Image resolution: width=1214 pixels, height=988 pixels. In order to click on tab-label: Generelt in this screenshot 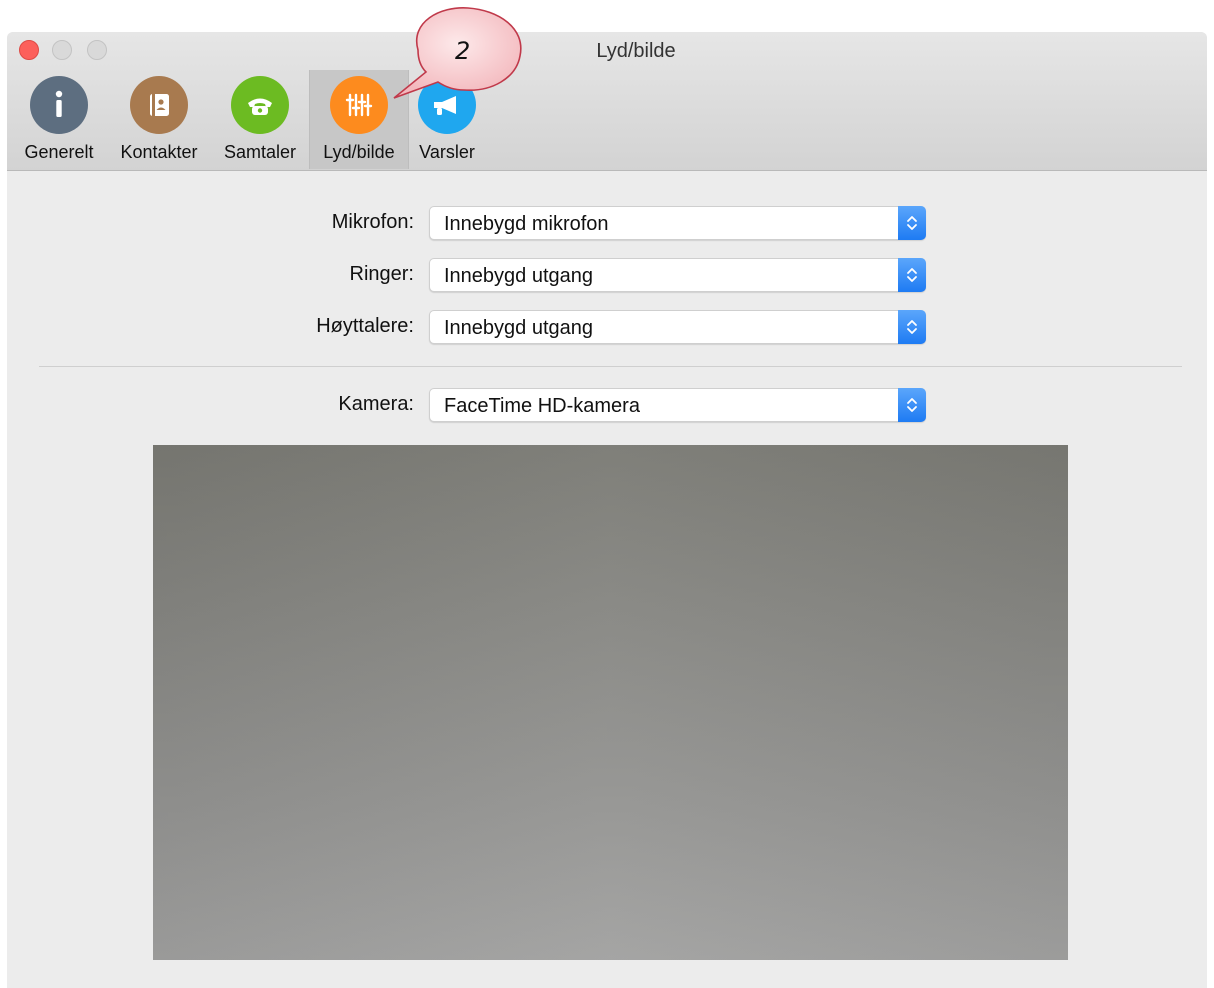, I will do `click(59, 152)`.